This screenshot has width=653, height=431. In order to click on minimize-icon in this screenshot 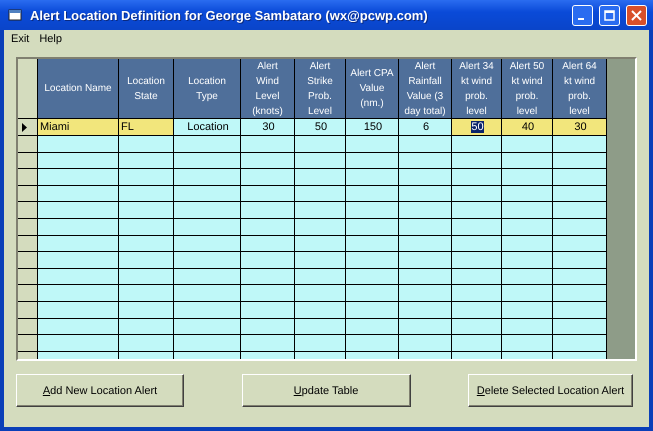, I will do `click(581, 19)`.